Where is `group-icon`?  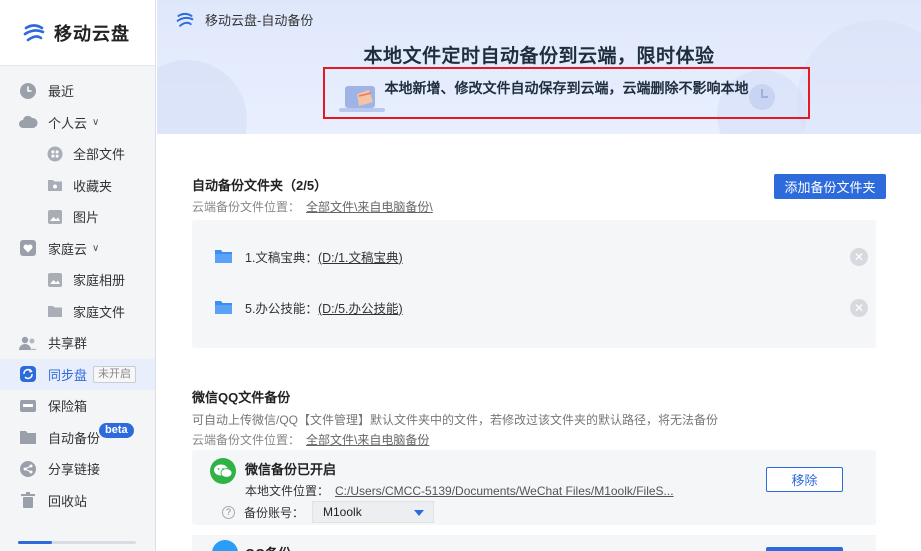
group-icon is located at coordinates (28, 343).